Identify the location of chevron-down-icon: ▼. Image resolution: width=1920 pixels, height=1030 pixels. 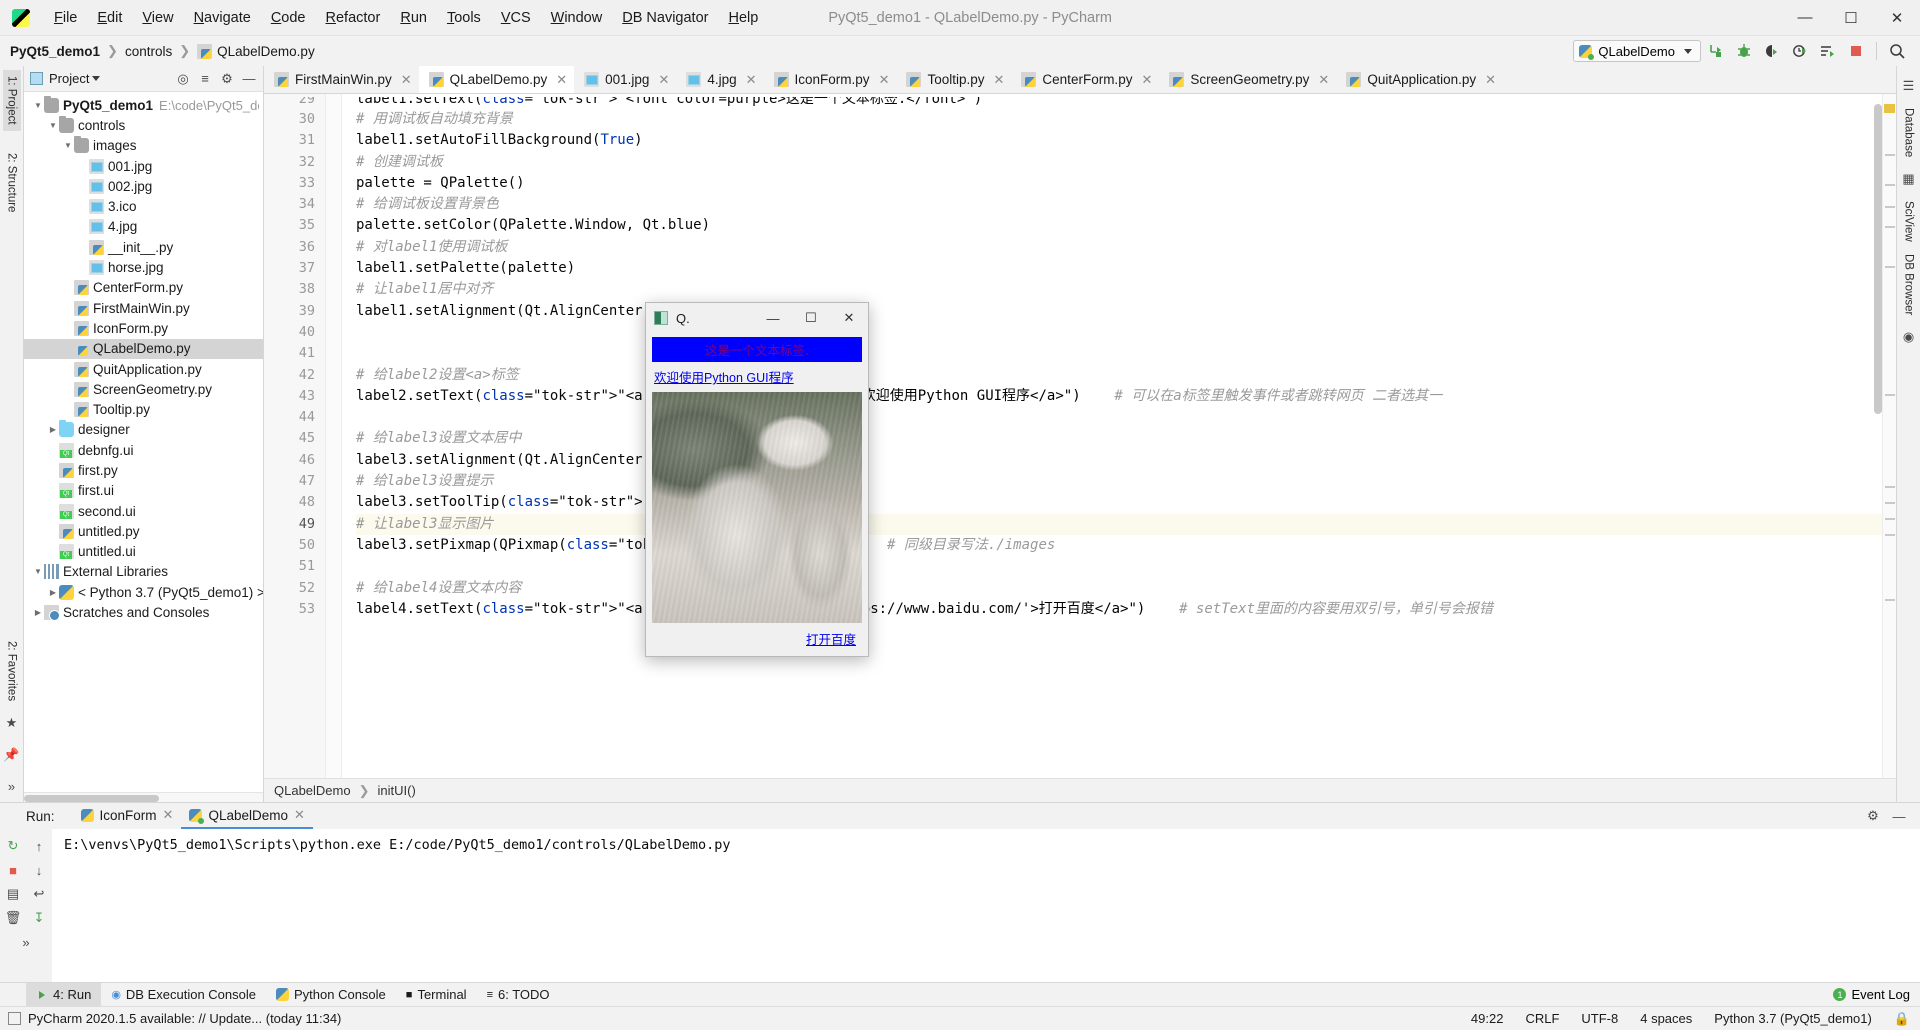
(38, 571).